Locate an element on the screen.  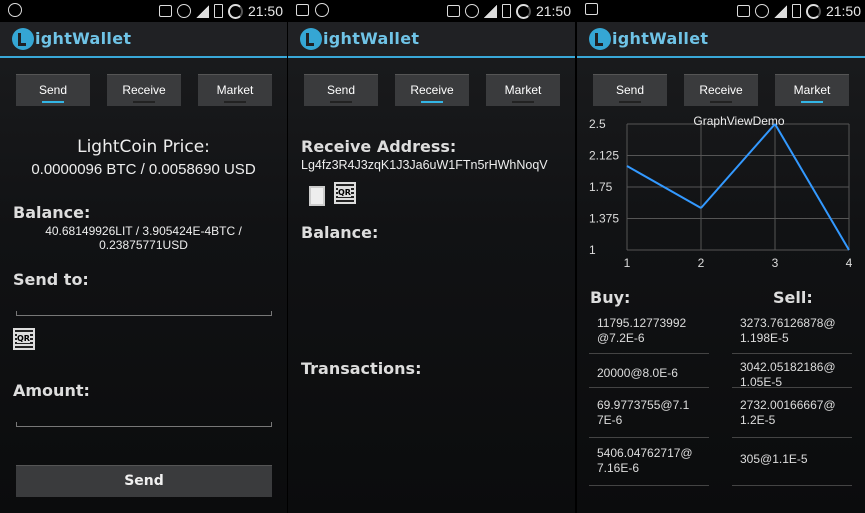
buy-order-row: 20000@8.0E-6 is located at coordinates (649, 372).